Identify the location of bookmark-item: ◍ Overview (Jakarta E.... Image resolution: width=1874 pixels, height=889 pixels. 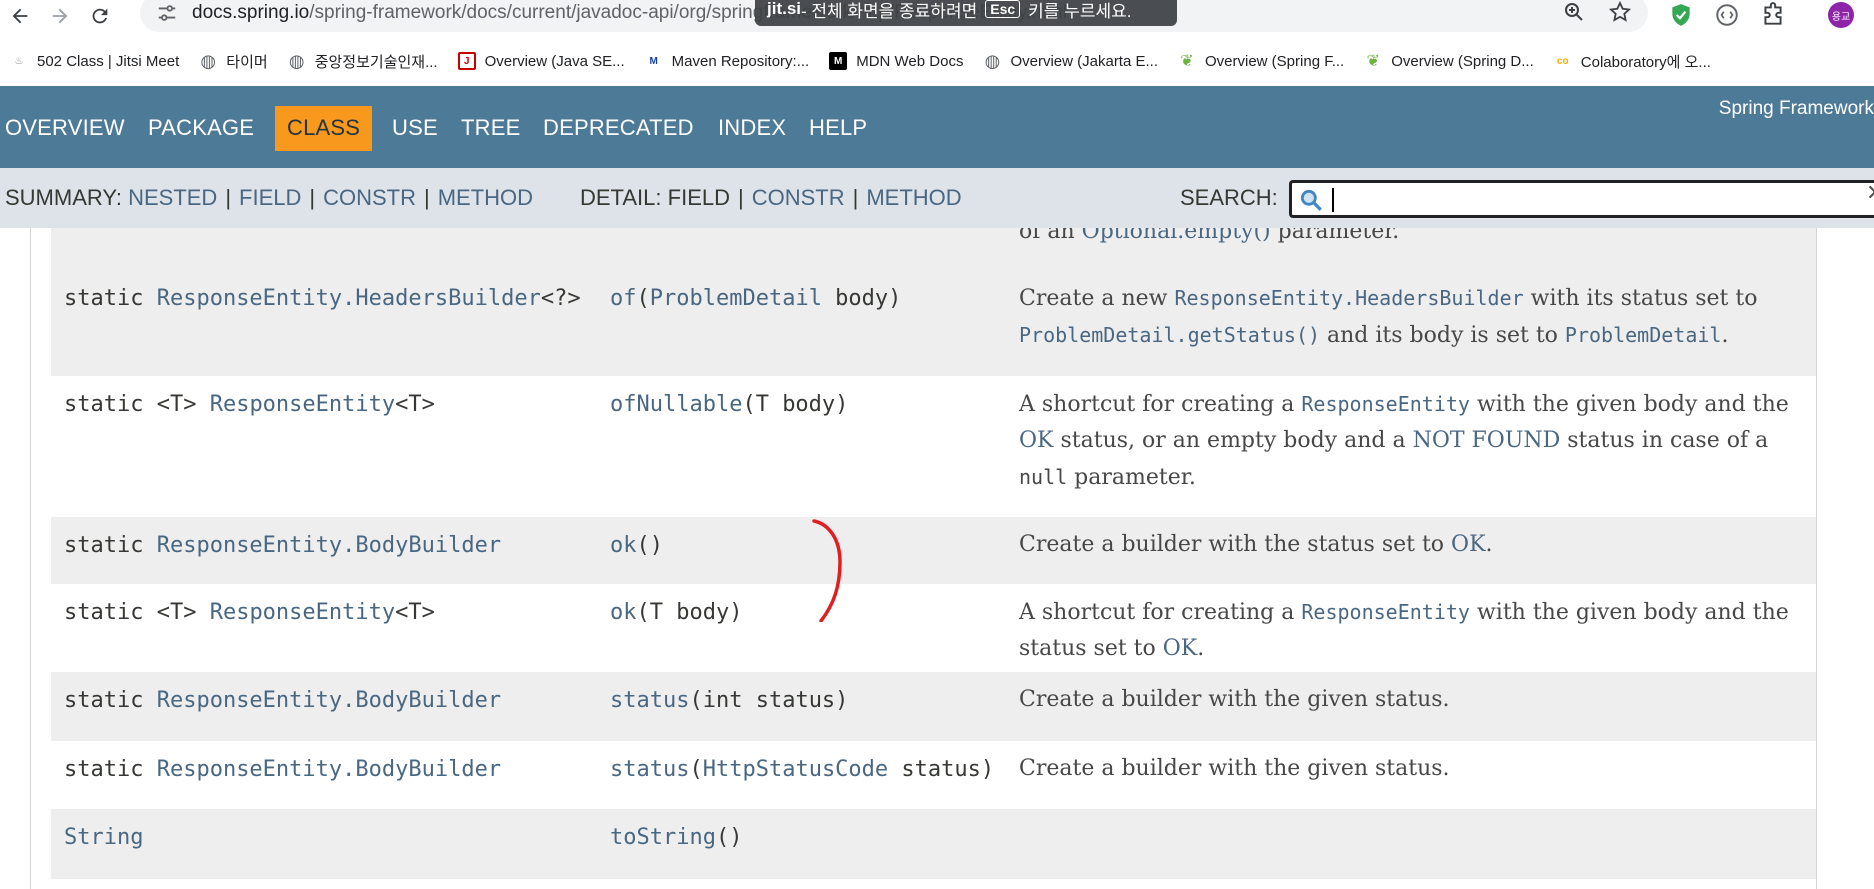
(1070, 60).